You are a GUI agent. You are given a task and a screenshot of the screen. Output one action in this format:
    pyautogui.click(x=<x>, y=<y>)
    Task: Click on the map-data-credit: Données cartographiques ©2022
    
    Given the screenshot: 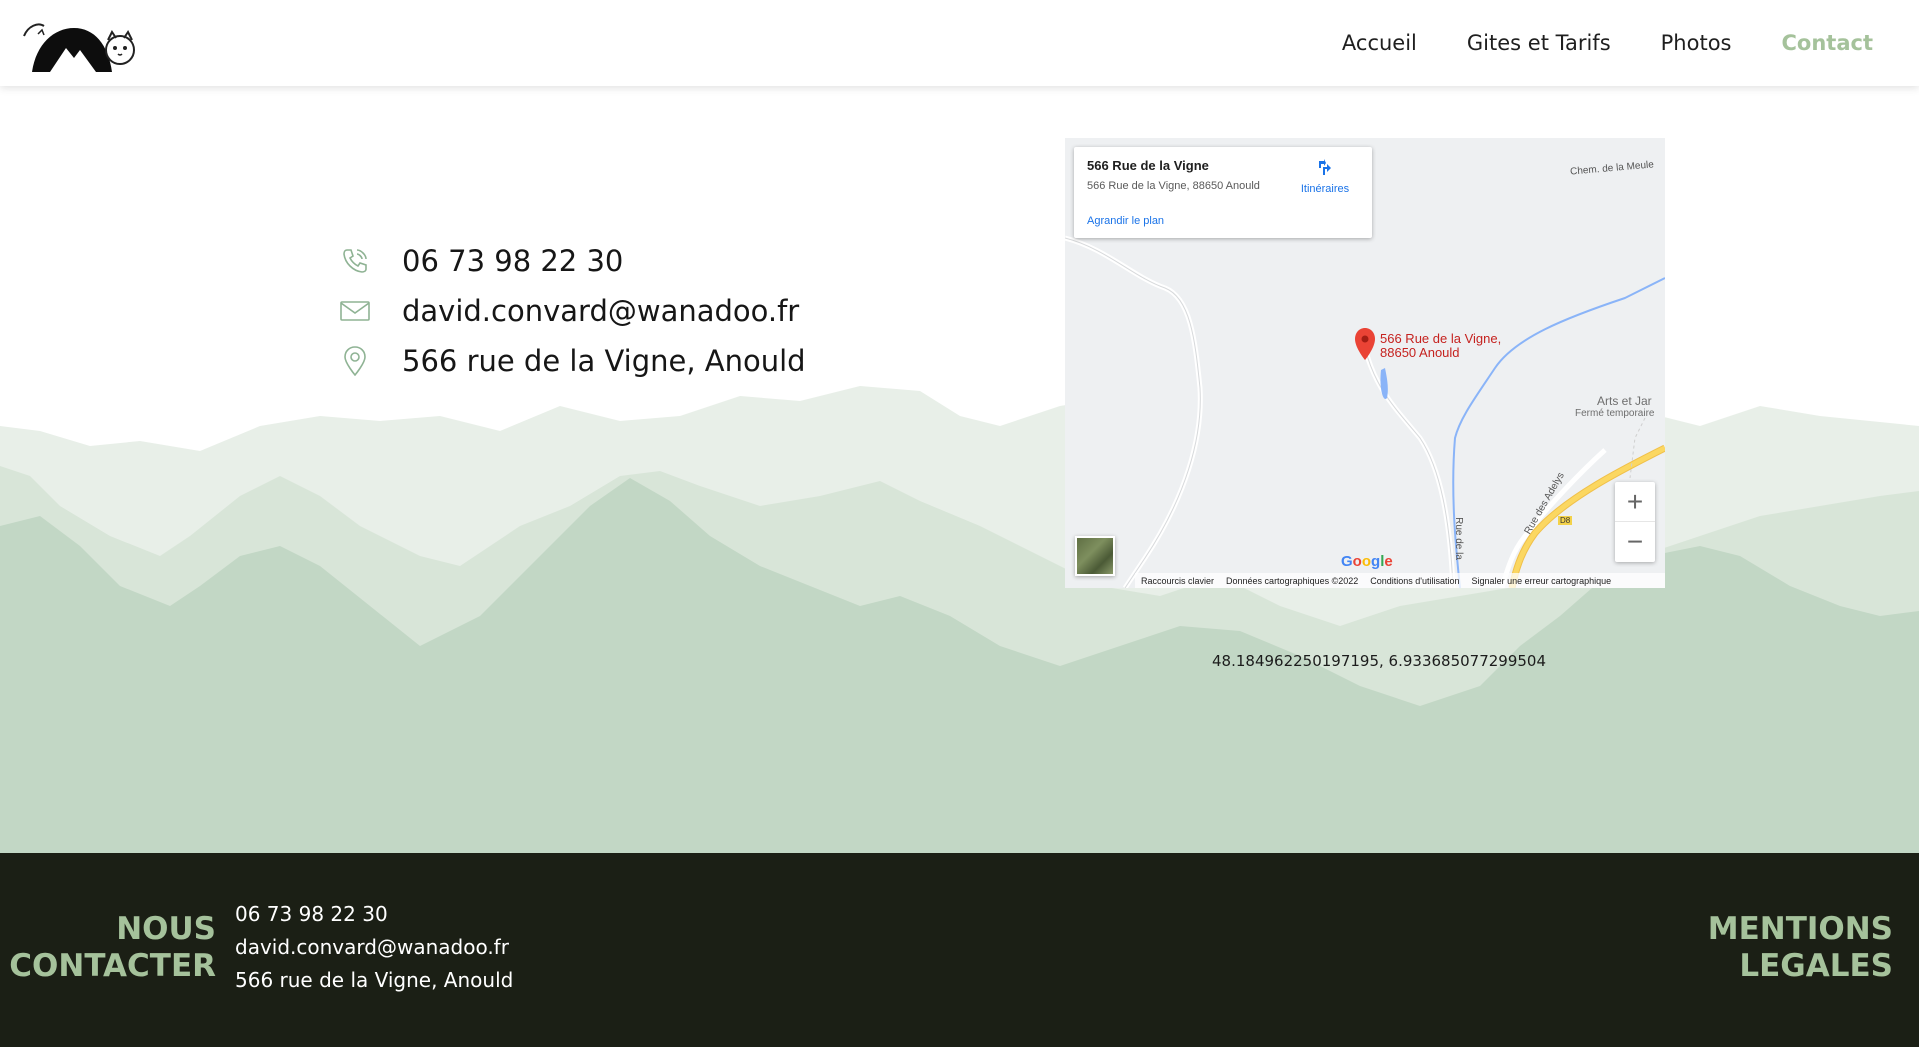 What is the action you would take?
    pyautogui.click(x=1292, y=580)
    